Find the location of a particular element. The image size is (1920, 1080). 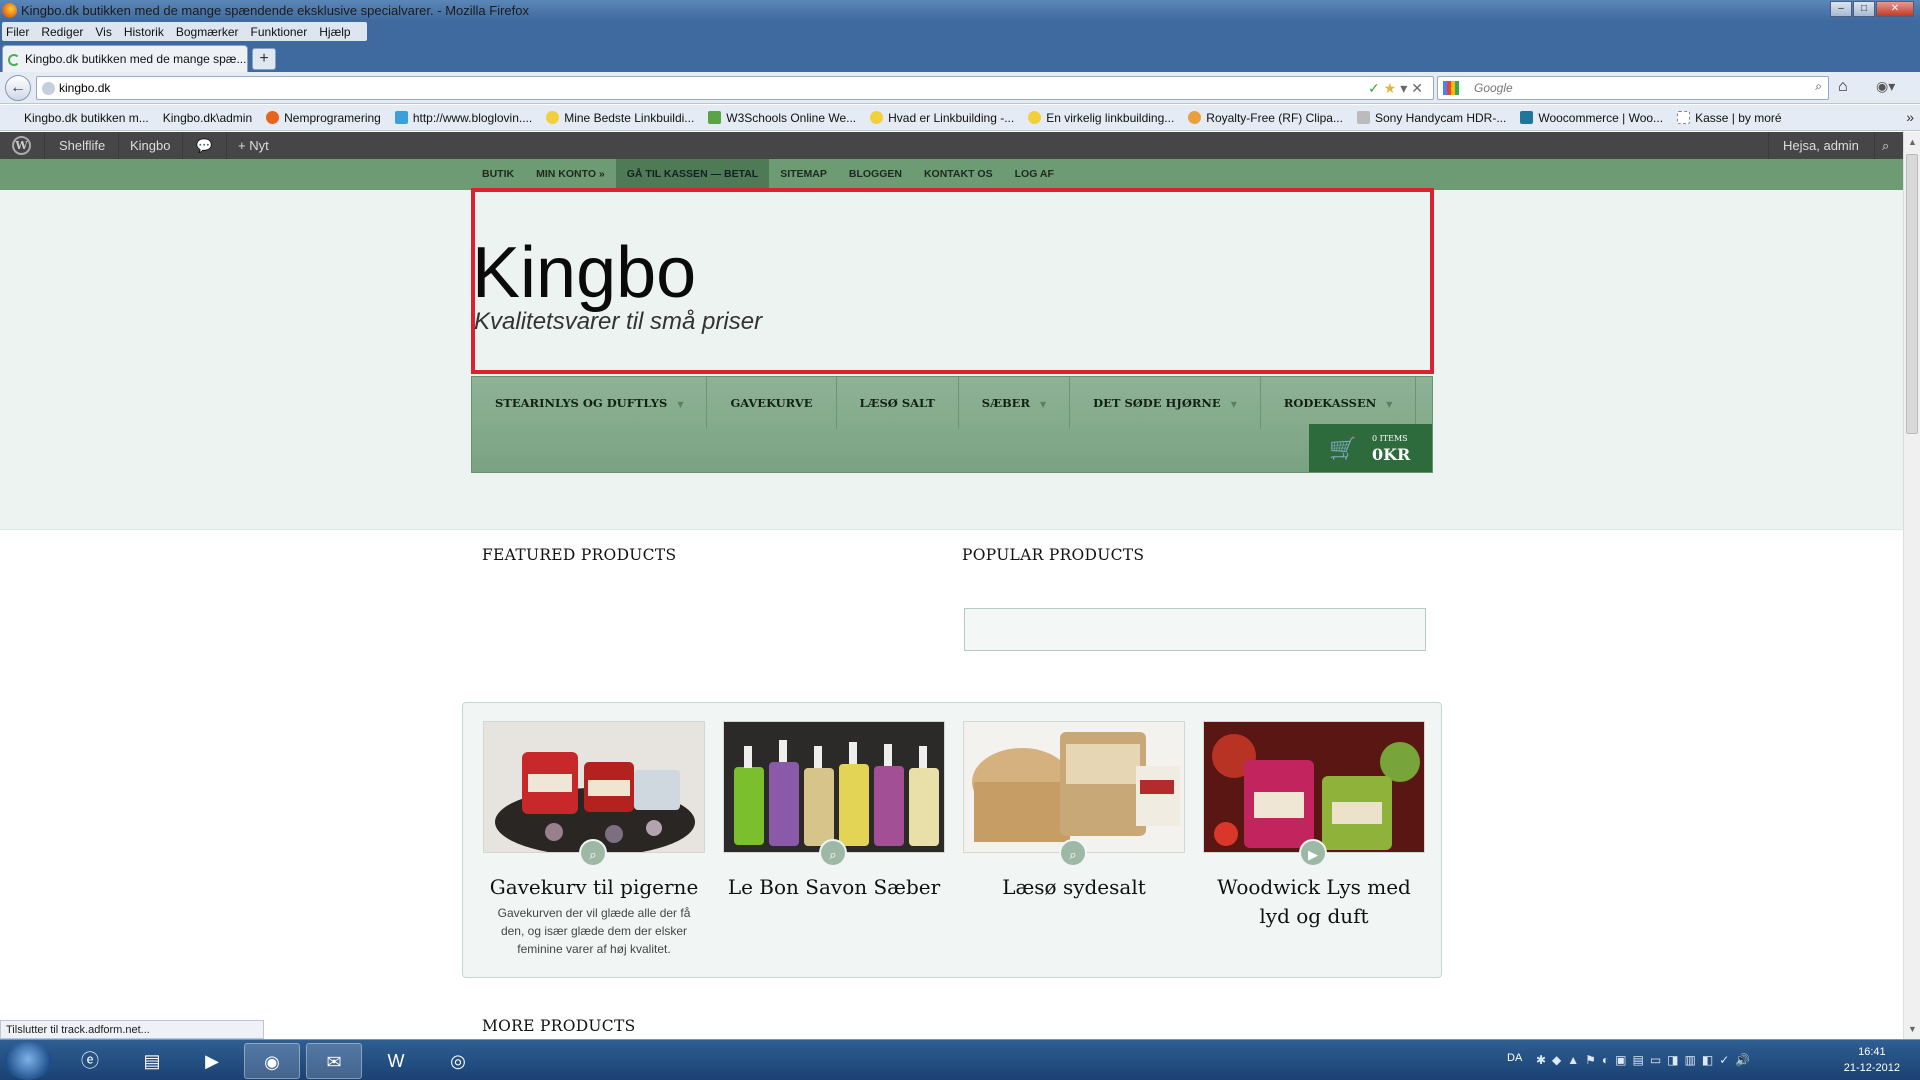

admin-bar-kingbo: Kingbo is located at coordinates (150, 145).